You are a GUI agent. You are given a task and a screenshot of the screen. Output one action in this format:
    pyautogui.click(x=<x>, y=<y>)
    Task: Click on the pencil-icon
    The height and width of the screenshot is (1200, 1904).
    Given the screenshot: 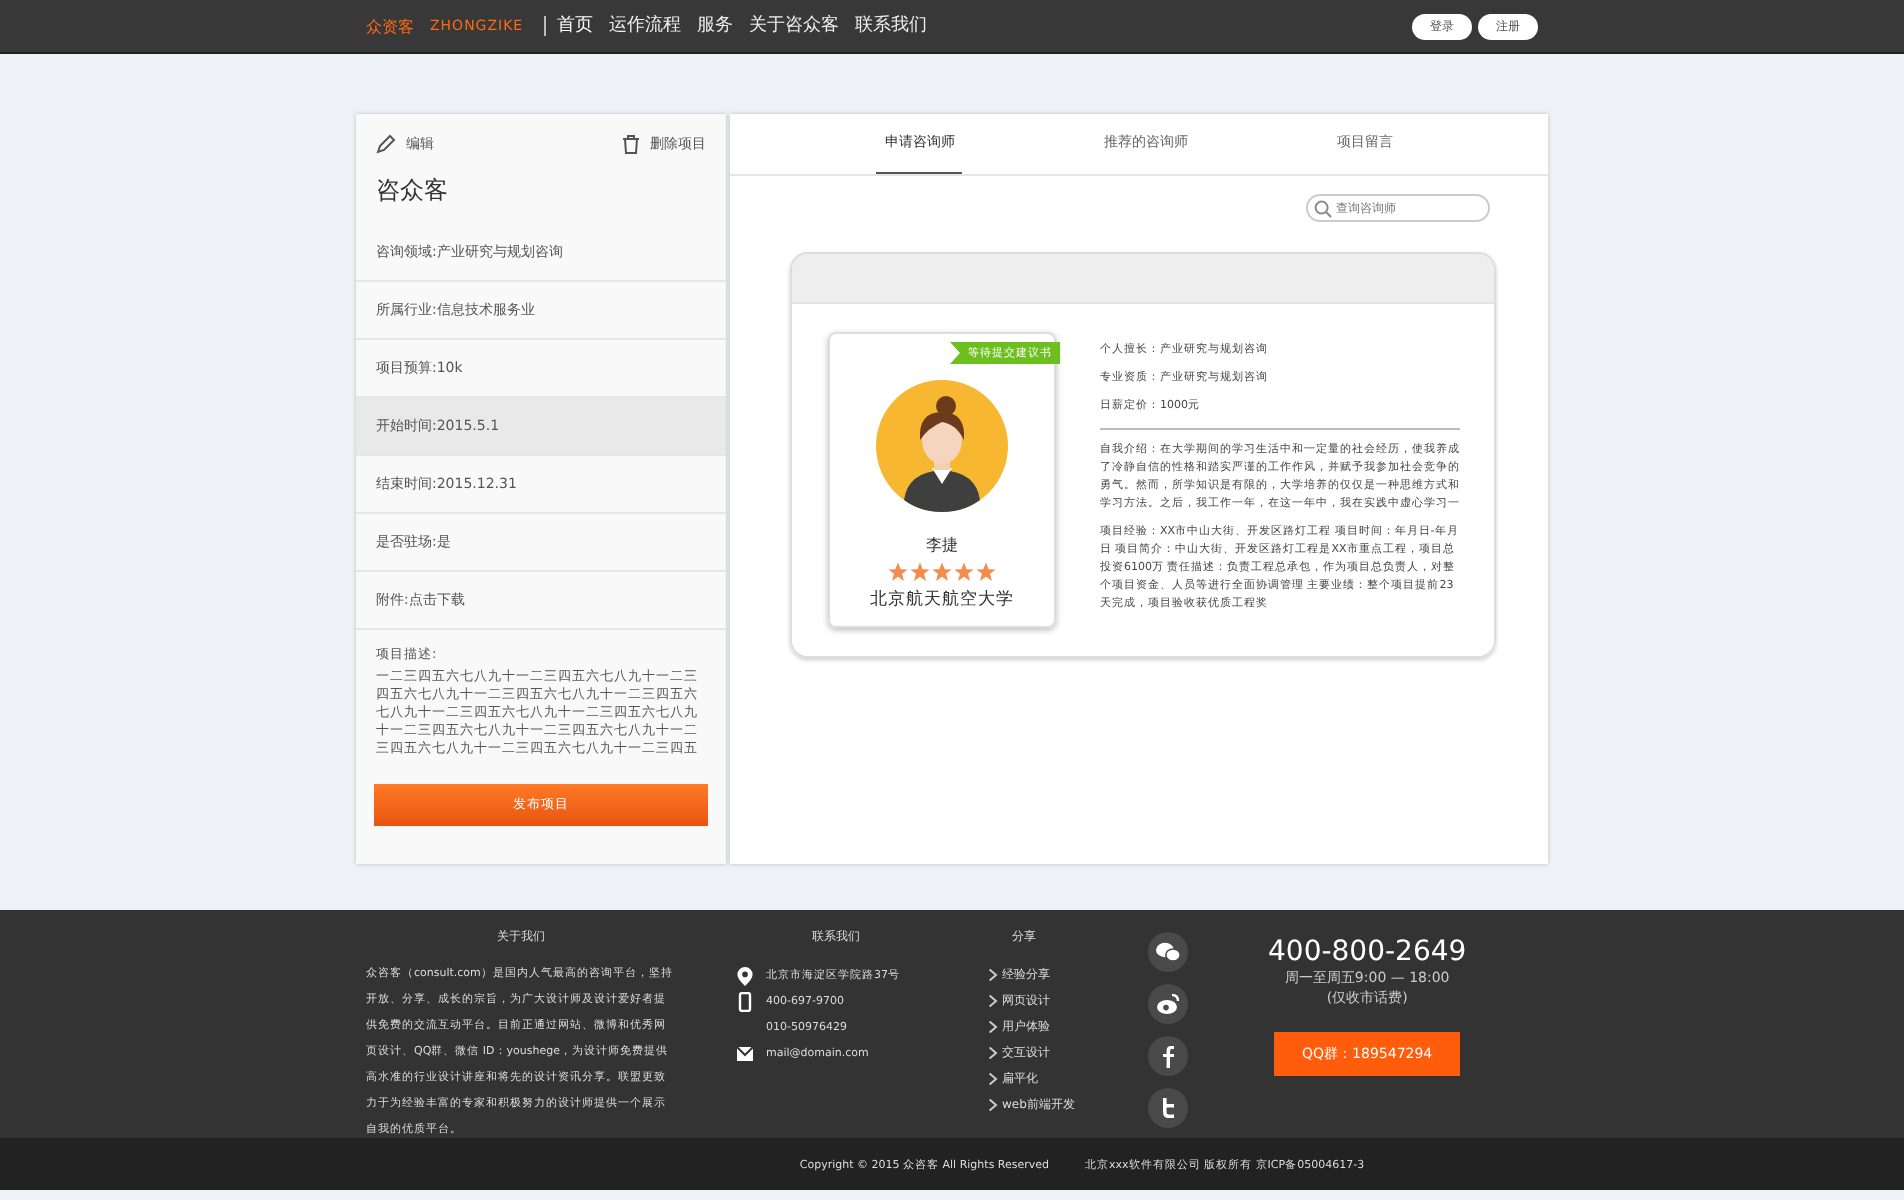 What is the action you would take?
    pyautogui.click(x=386, y=144)
    